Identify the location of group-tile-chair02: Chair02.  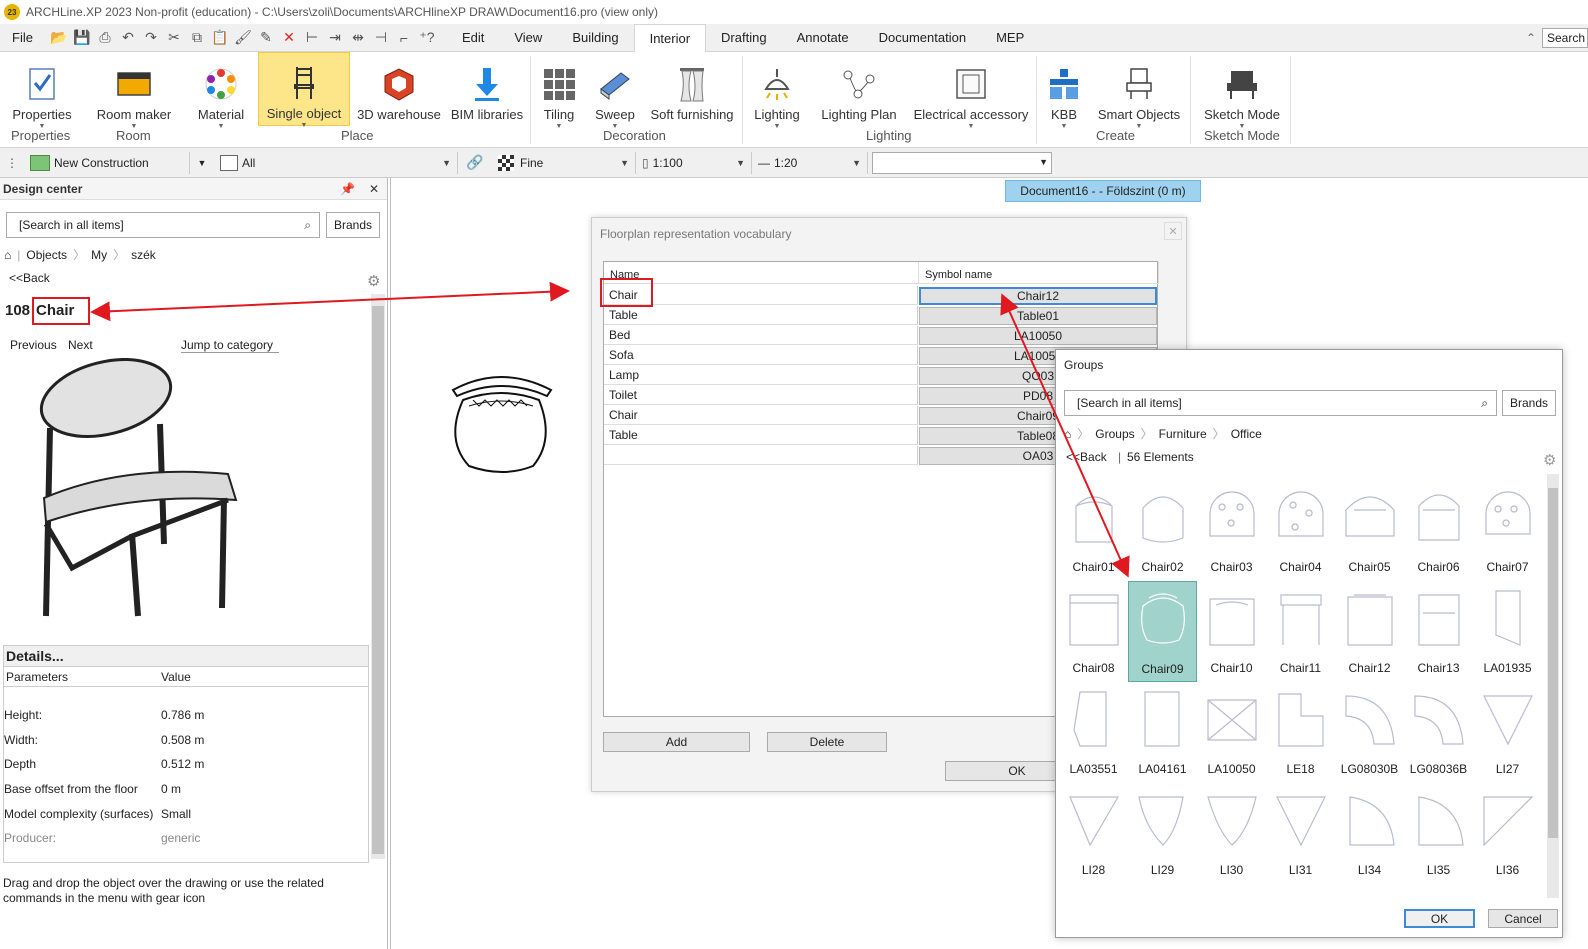
(1162, 530).